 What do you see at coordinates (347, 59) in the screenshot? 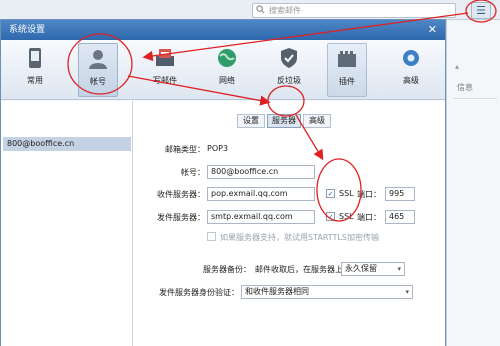
I see `plugin-icon` at bounding box center [347, 59].